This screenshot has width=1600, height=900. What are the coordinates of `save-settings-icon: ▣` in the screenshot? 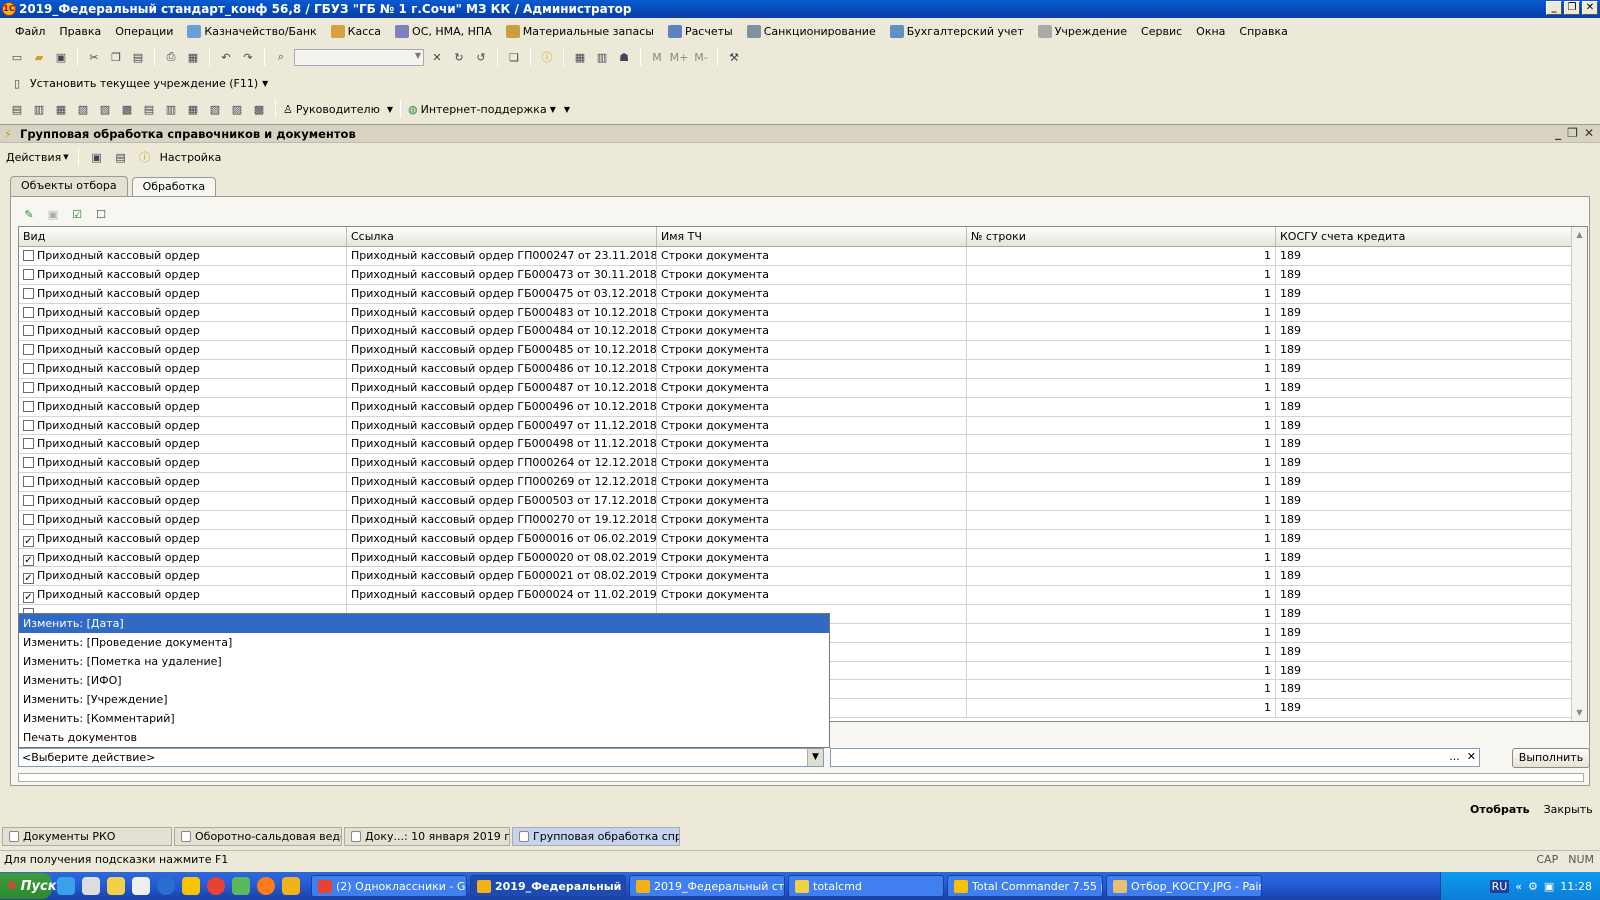 It's located at (97, 157).